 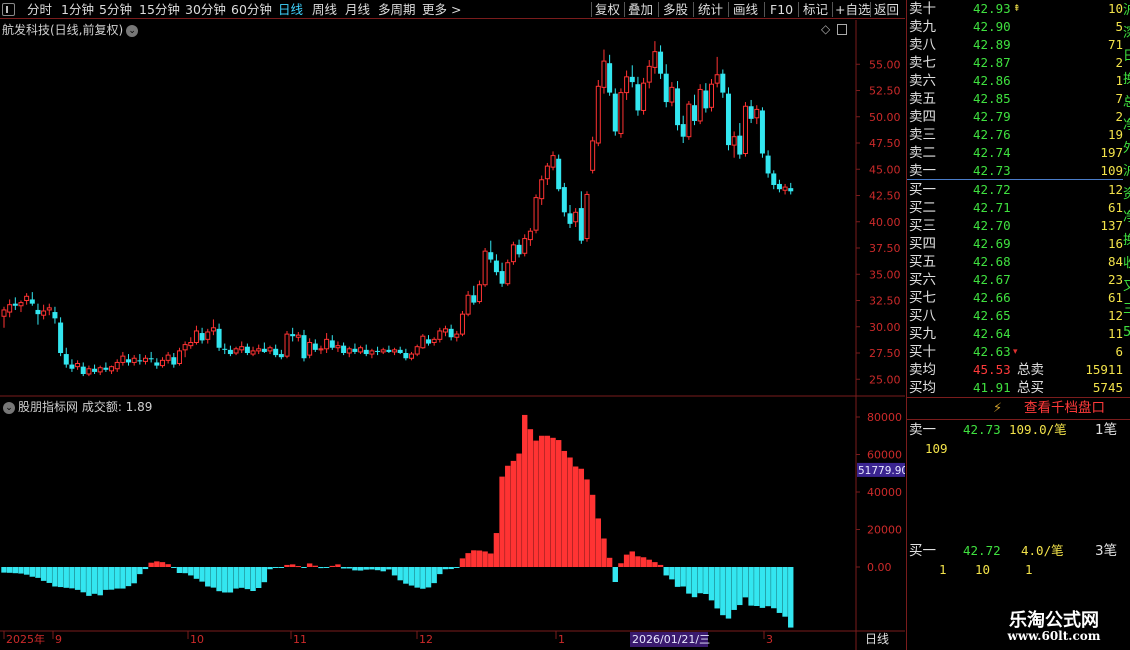 I want to click on tab-60min: 60分钟, so click(x=251, y=9).